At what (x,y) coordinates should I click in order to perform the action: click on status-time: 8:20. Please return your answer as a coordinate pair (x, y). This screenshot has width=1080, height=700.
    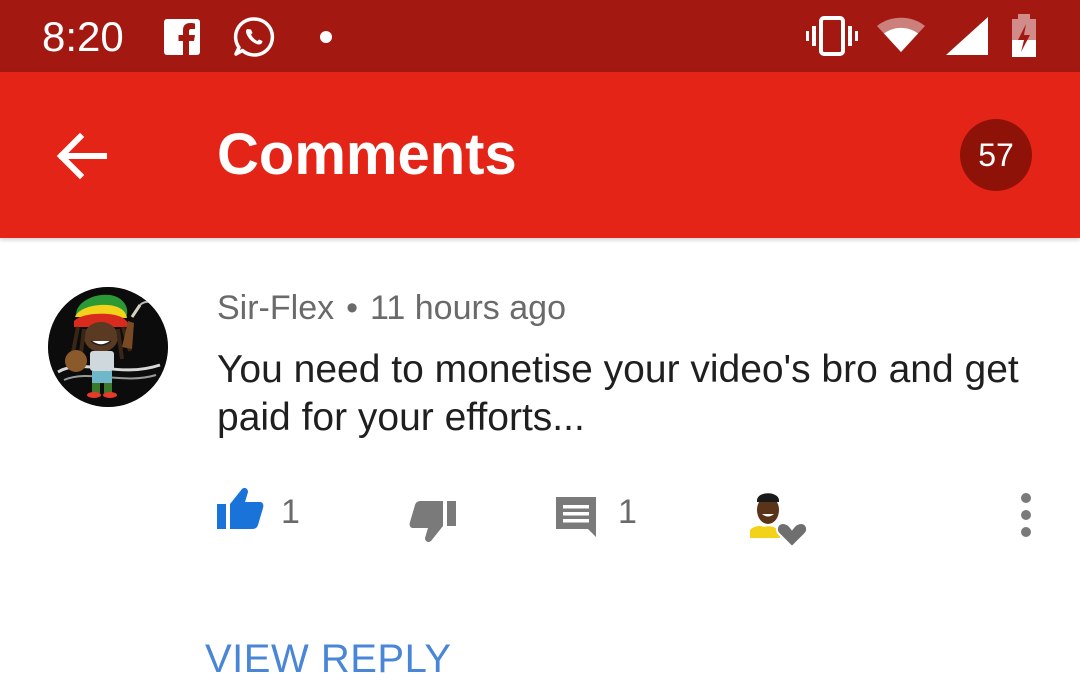
    Looking at the image, I should click on (83, 36).